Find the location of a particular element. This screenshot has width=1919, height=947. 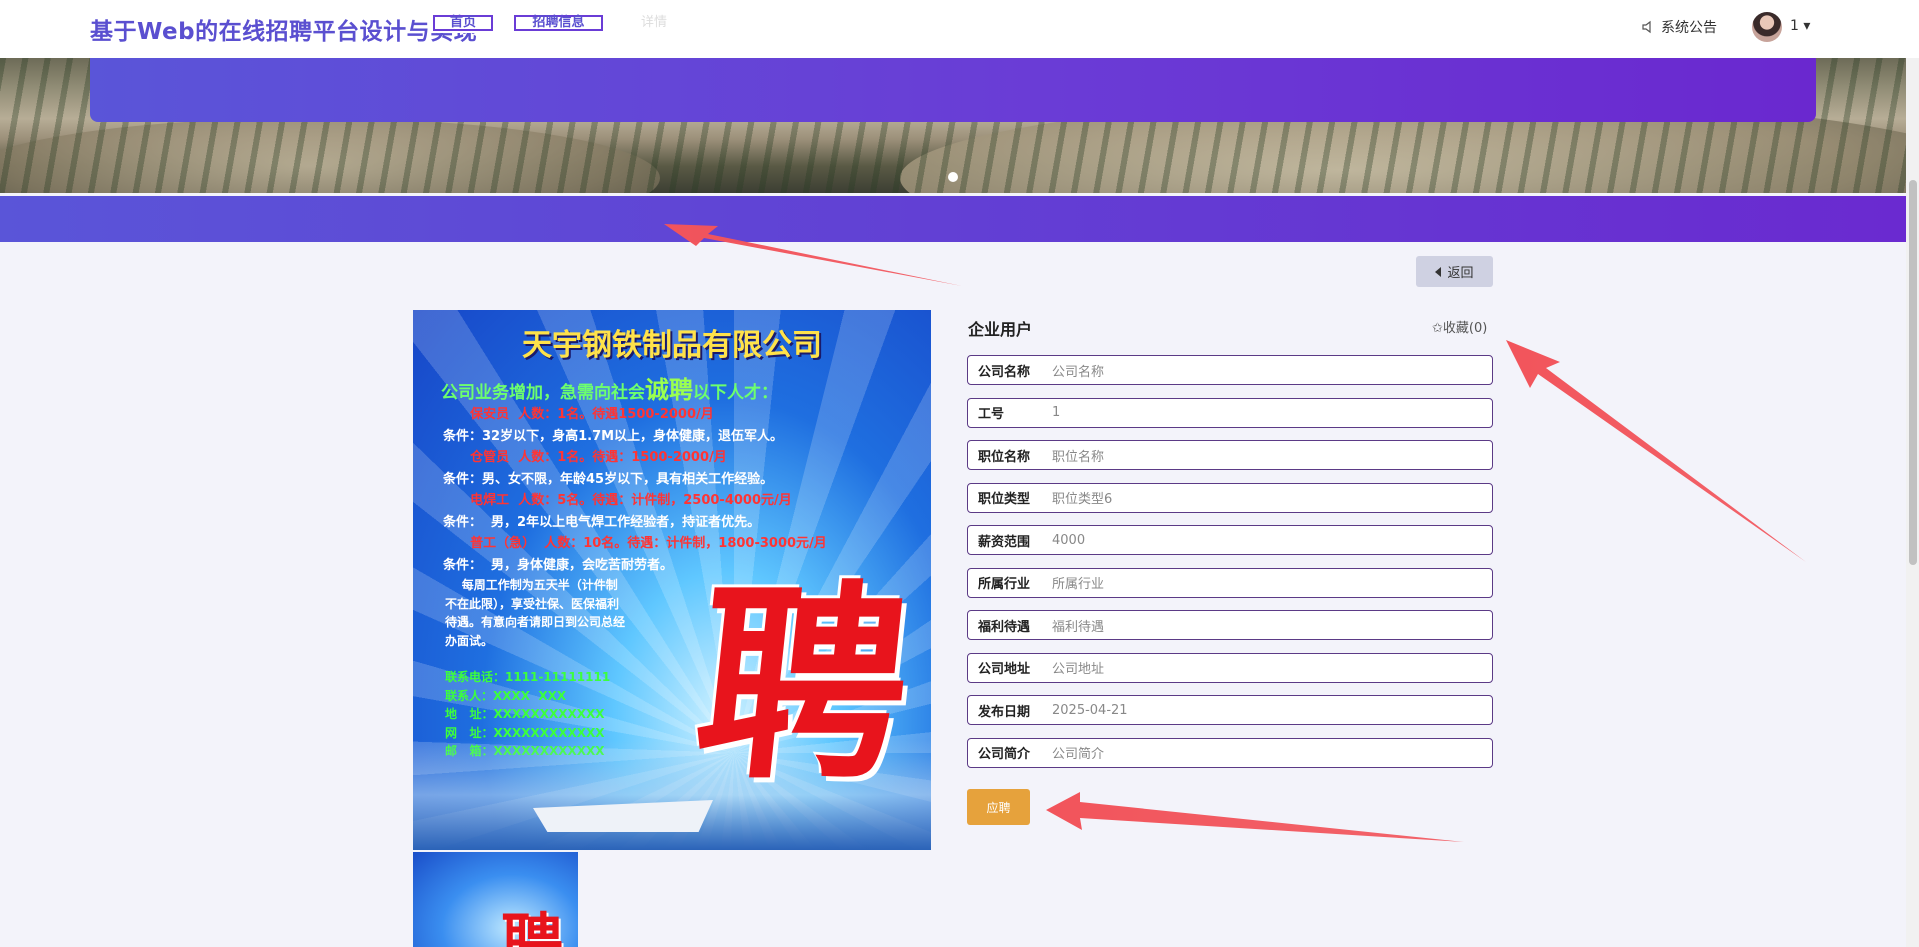

annotation-arrow-apply is located at coordinates (1255, 817).